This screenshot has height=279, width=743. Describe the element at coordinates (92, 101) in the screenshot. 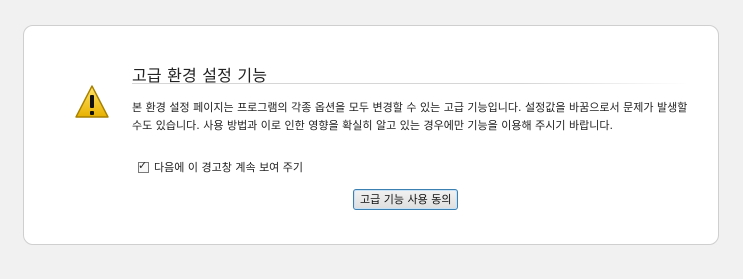

I see `warning-triangle-icon` at that location.